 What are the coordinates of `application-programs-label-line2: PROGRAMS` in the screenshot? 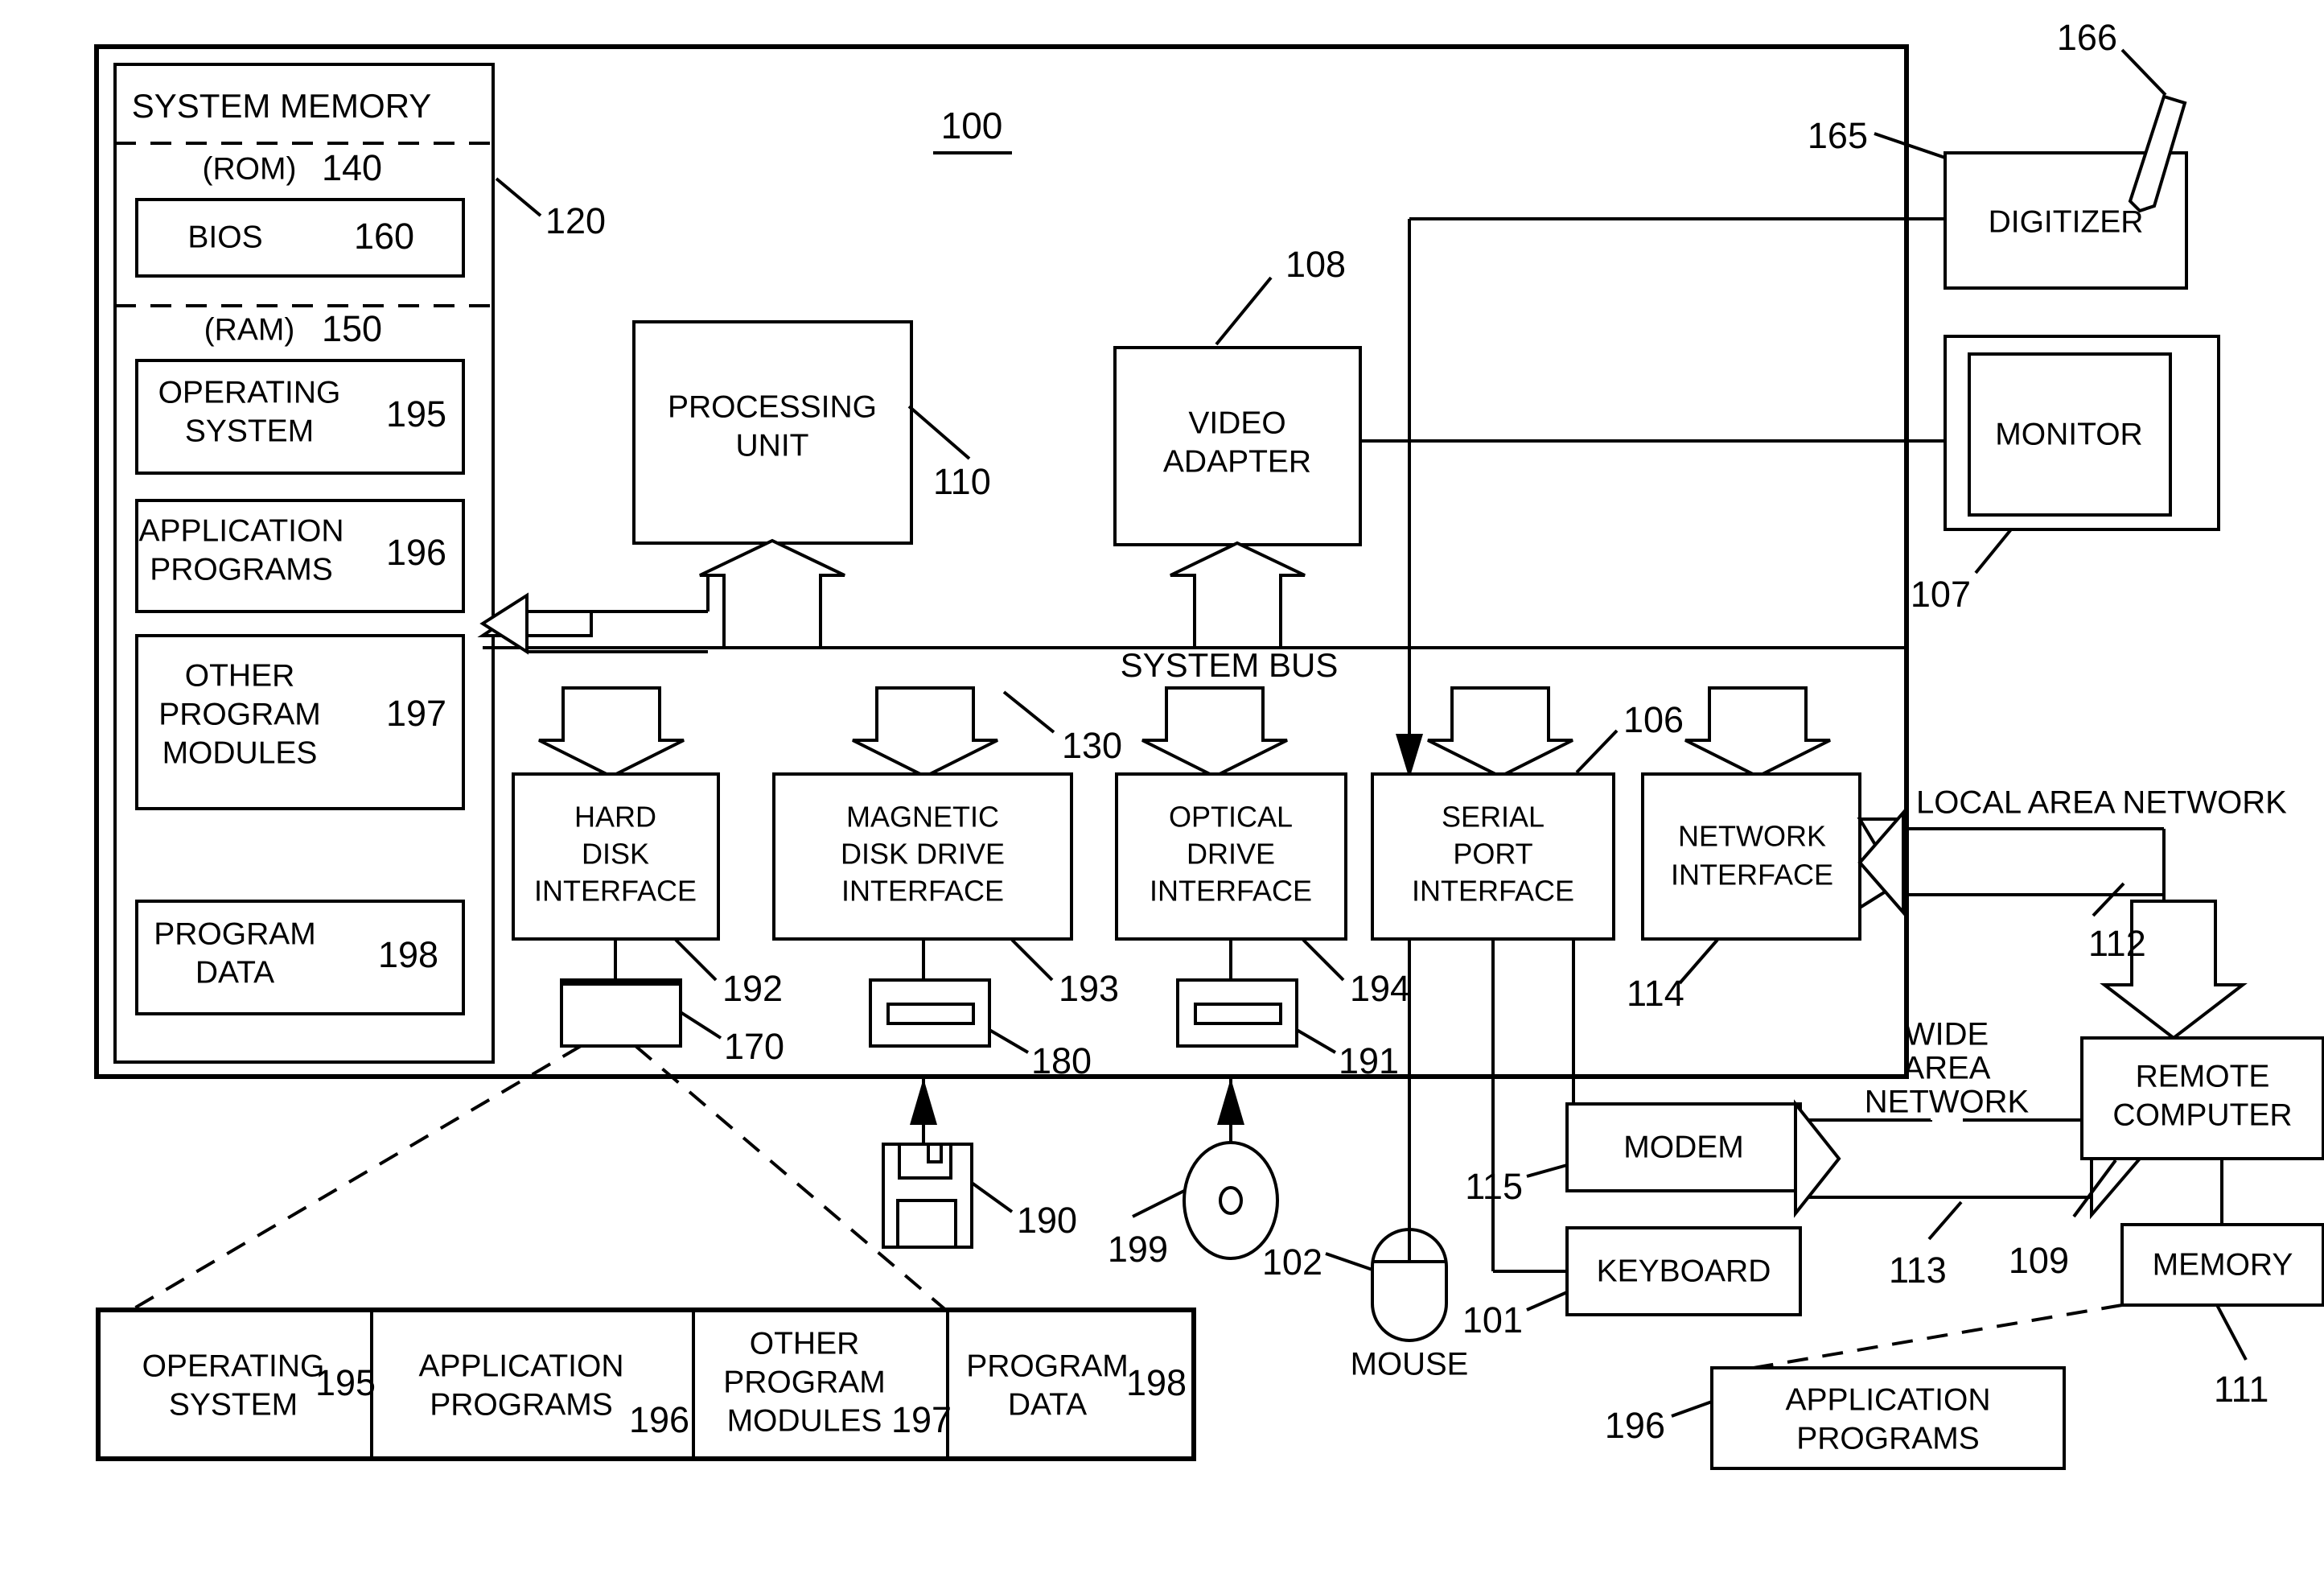 It's located at (242, 569).